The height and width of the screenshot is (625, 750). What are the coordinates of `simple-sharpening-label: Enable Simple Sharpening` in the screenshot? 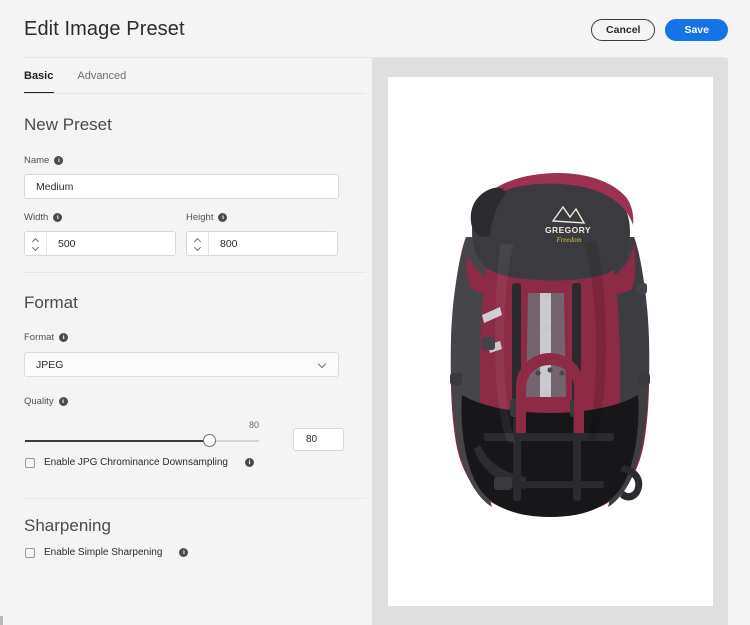 It's located at (103, 552).